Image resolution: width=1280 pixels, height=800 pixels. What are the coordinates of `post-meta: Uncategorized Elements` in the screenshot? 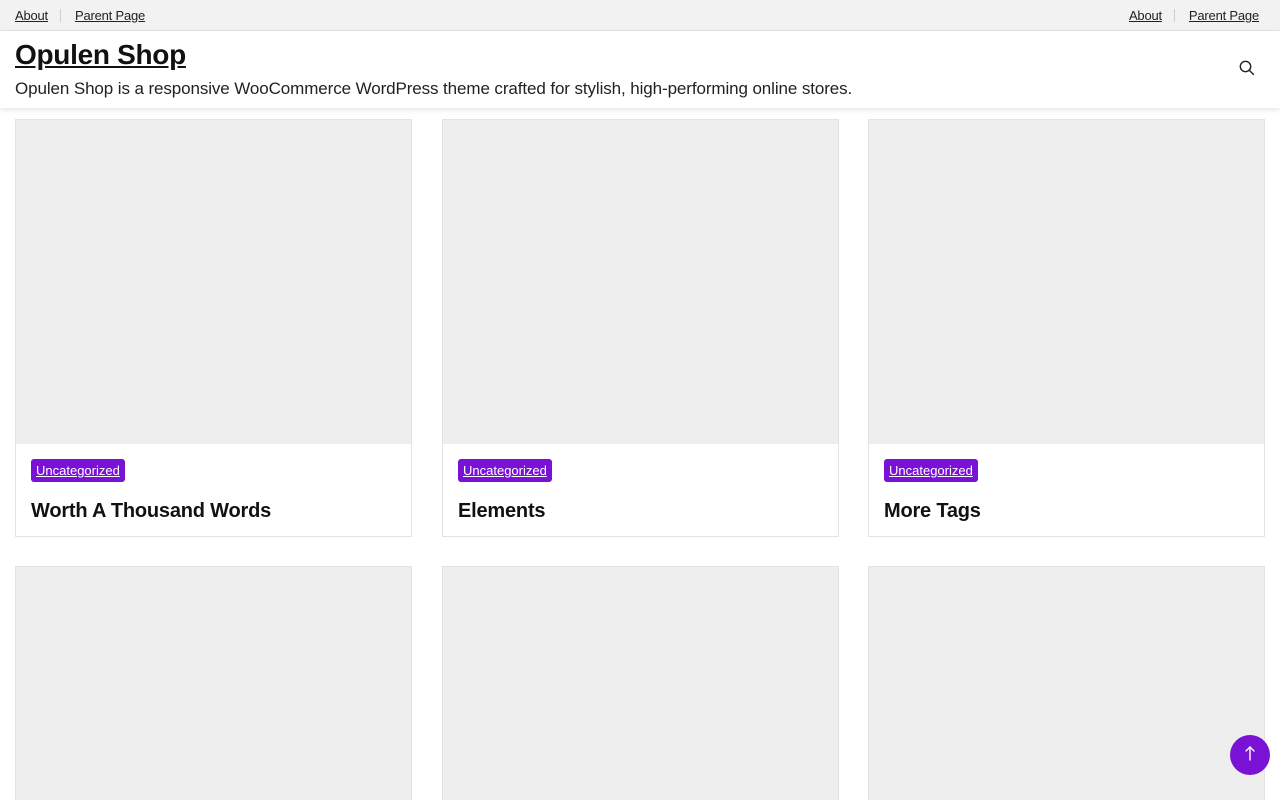 It's located at (640, 490).